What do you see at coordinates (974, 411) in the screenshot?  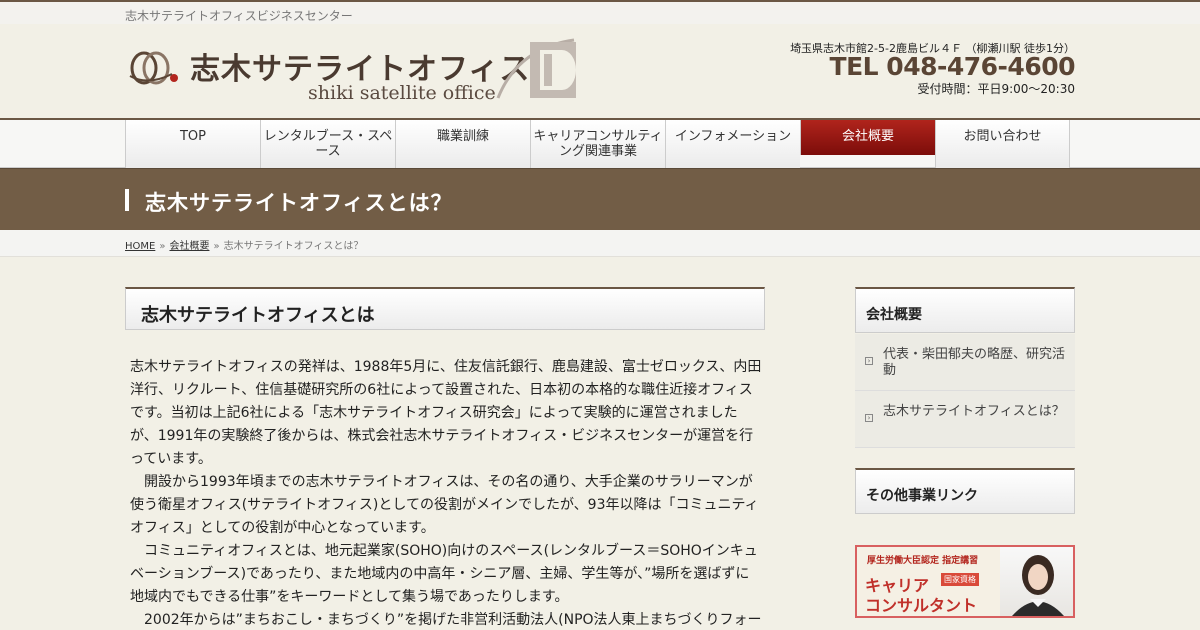 I see `sidebar-link-label: 志木サテライトオフィスとは？` at bounding box center [974, 411].